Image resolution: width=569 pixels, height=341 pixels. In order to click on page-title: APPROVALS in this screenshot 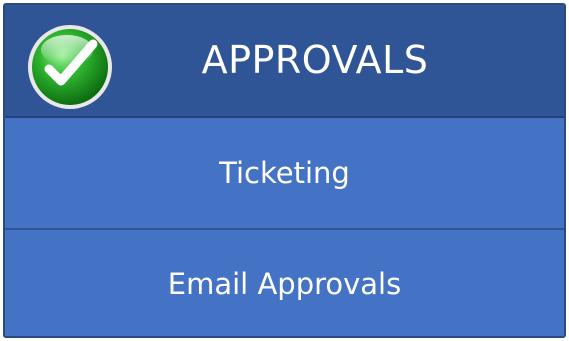, I will do `click(315, 60)`.